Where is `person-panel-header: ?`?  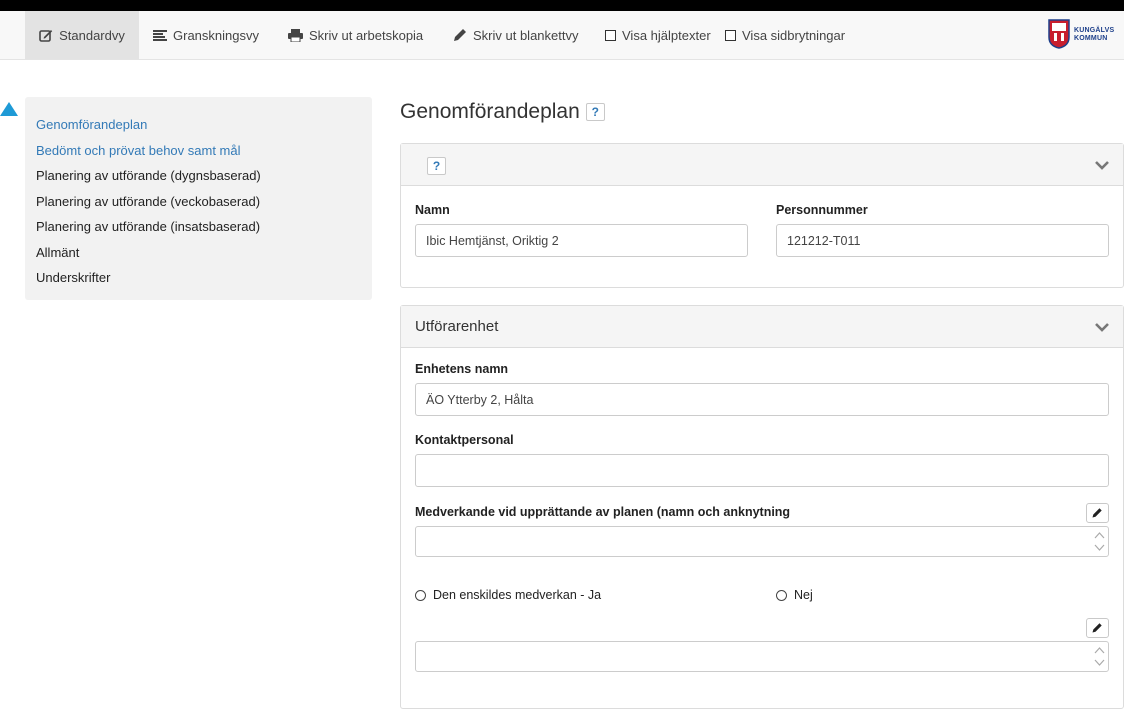 person-panel-header: ? is located at coordinates (762, 165).